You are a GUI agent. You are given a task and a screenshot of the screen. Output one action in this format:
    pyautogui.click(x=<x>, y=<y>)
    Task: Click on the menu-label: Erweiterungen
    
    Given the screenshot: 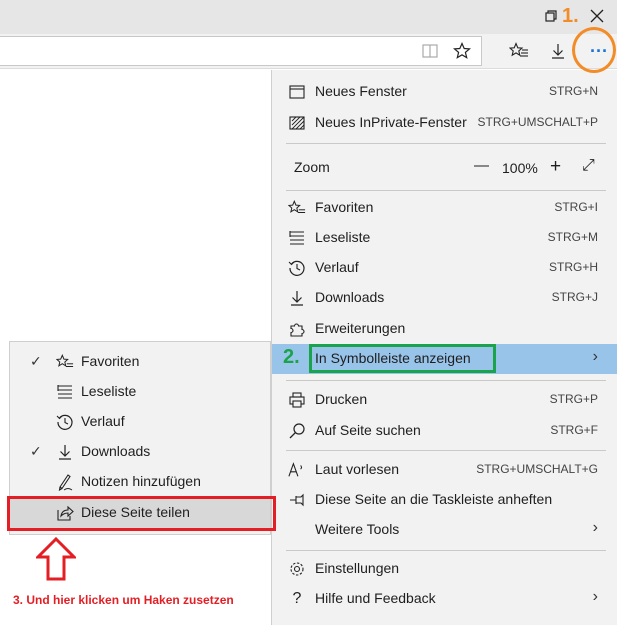 What is the action you would take?
    pyautogui.click(x=360, y=328)
    